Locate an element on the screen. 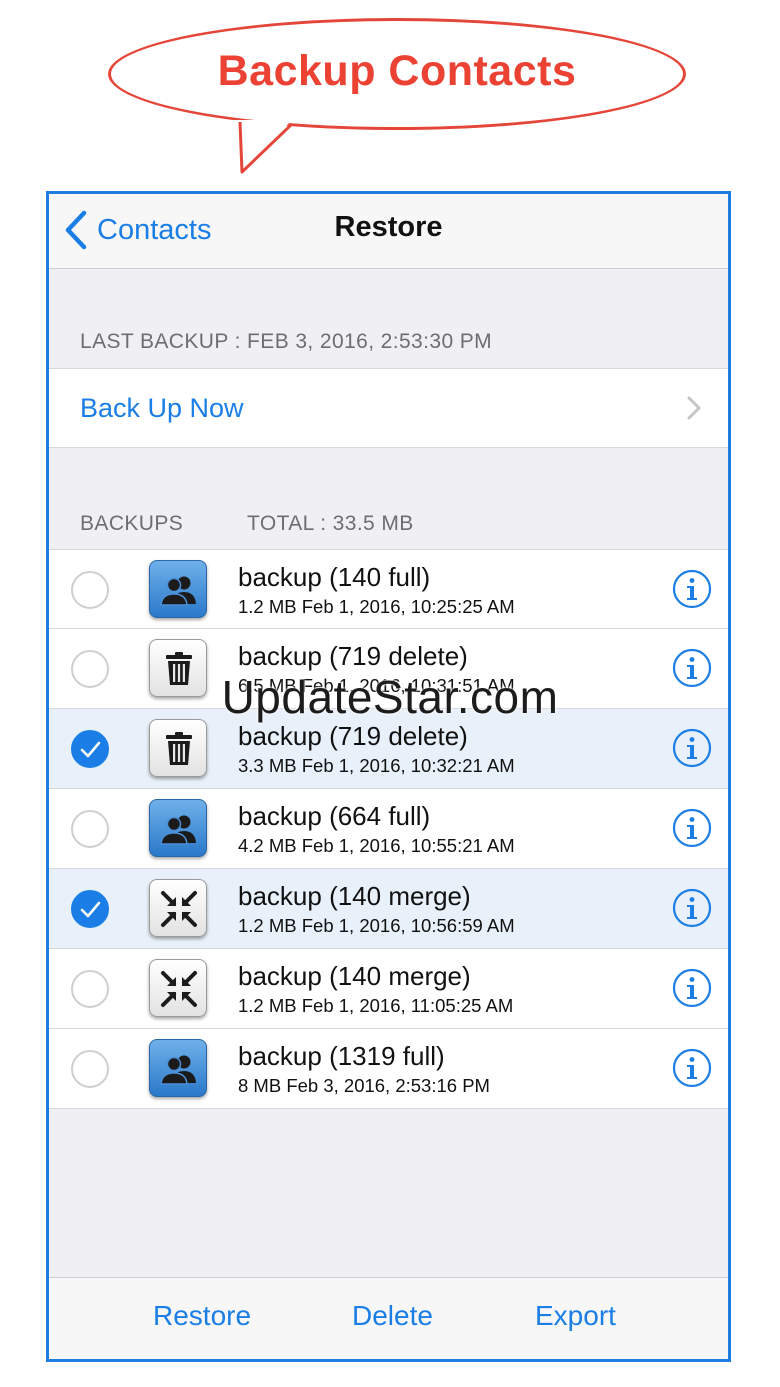 The image size is (780, 1387). backup-details: 6.5 MB Feb 1, 2016, 10:31:51 AM is located at coordinates (376, 685).